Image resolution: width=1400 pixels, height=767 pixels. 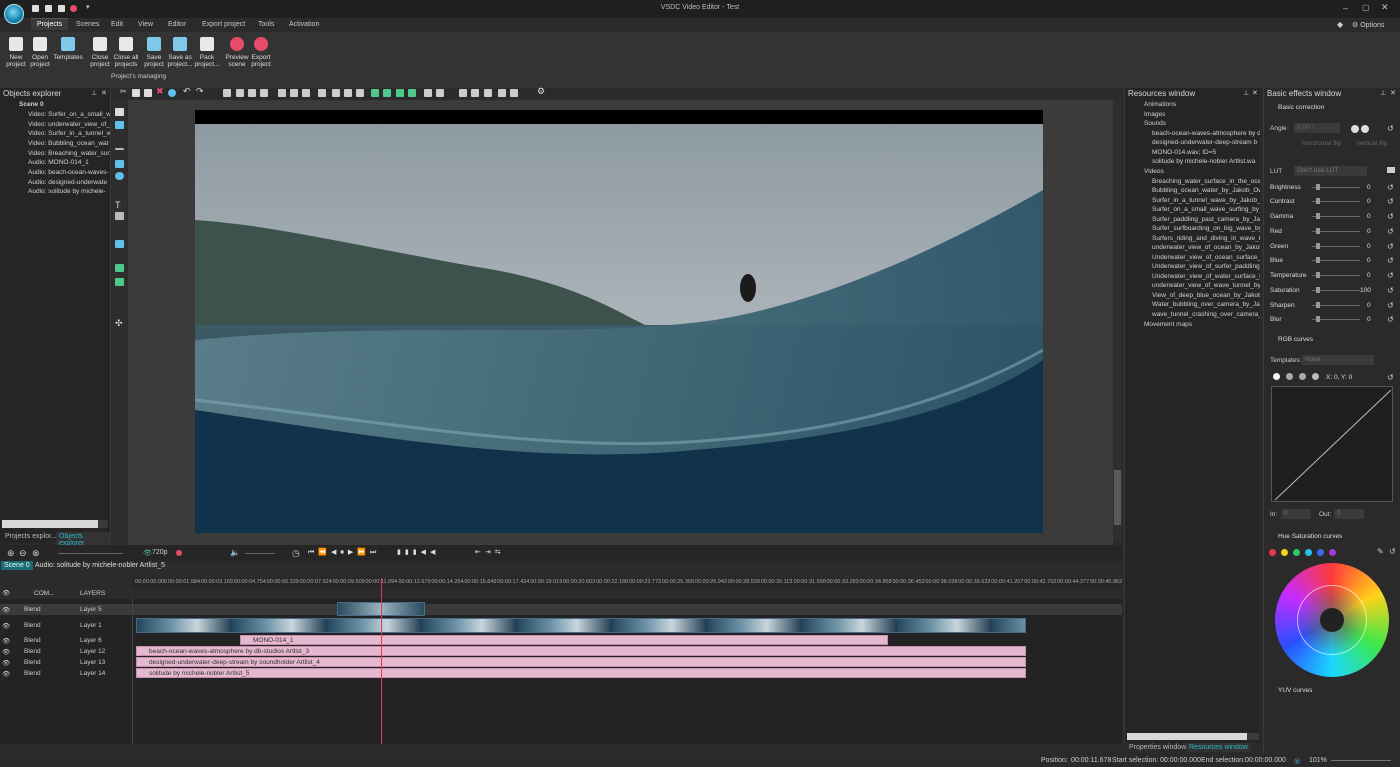 I want to click on video-item: Water_bubbling_over_camera_by_Jak, so click(x=1206, y=304).